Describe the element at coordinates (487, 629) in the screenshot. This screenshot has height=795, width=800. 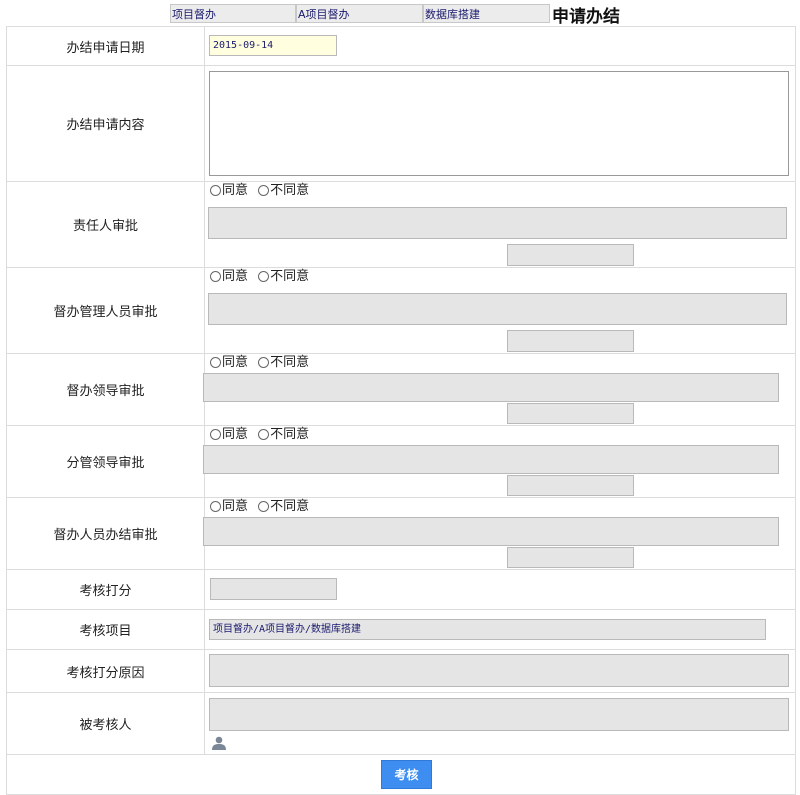
I see `assessment-items-field: 项目督办/A项目督办/数据库搭建` at that location.